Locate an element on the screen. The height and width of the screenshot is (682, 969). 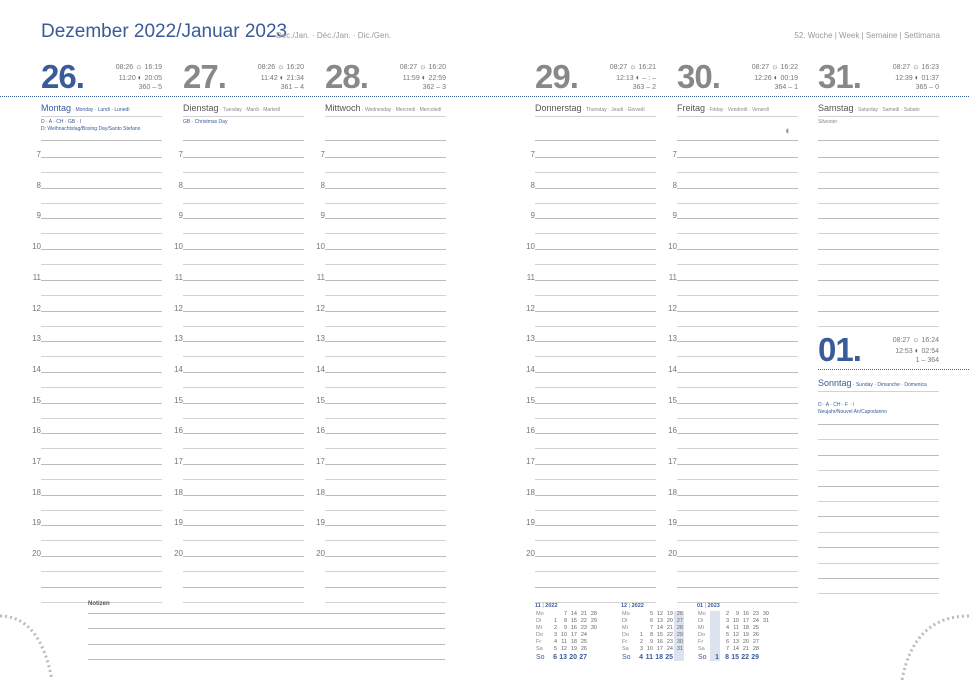
calendar-day: 28 is located at coordinates (593, 614).